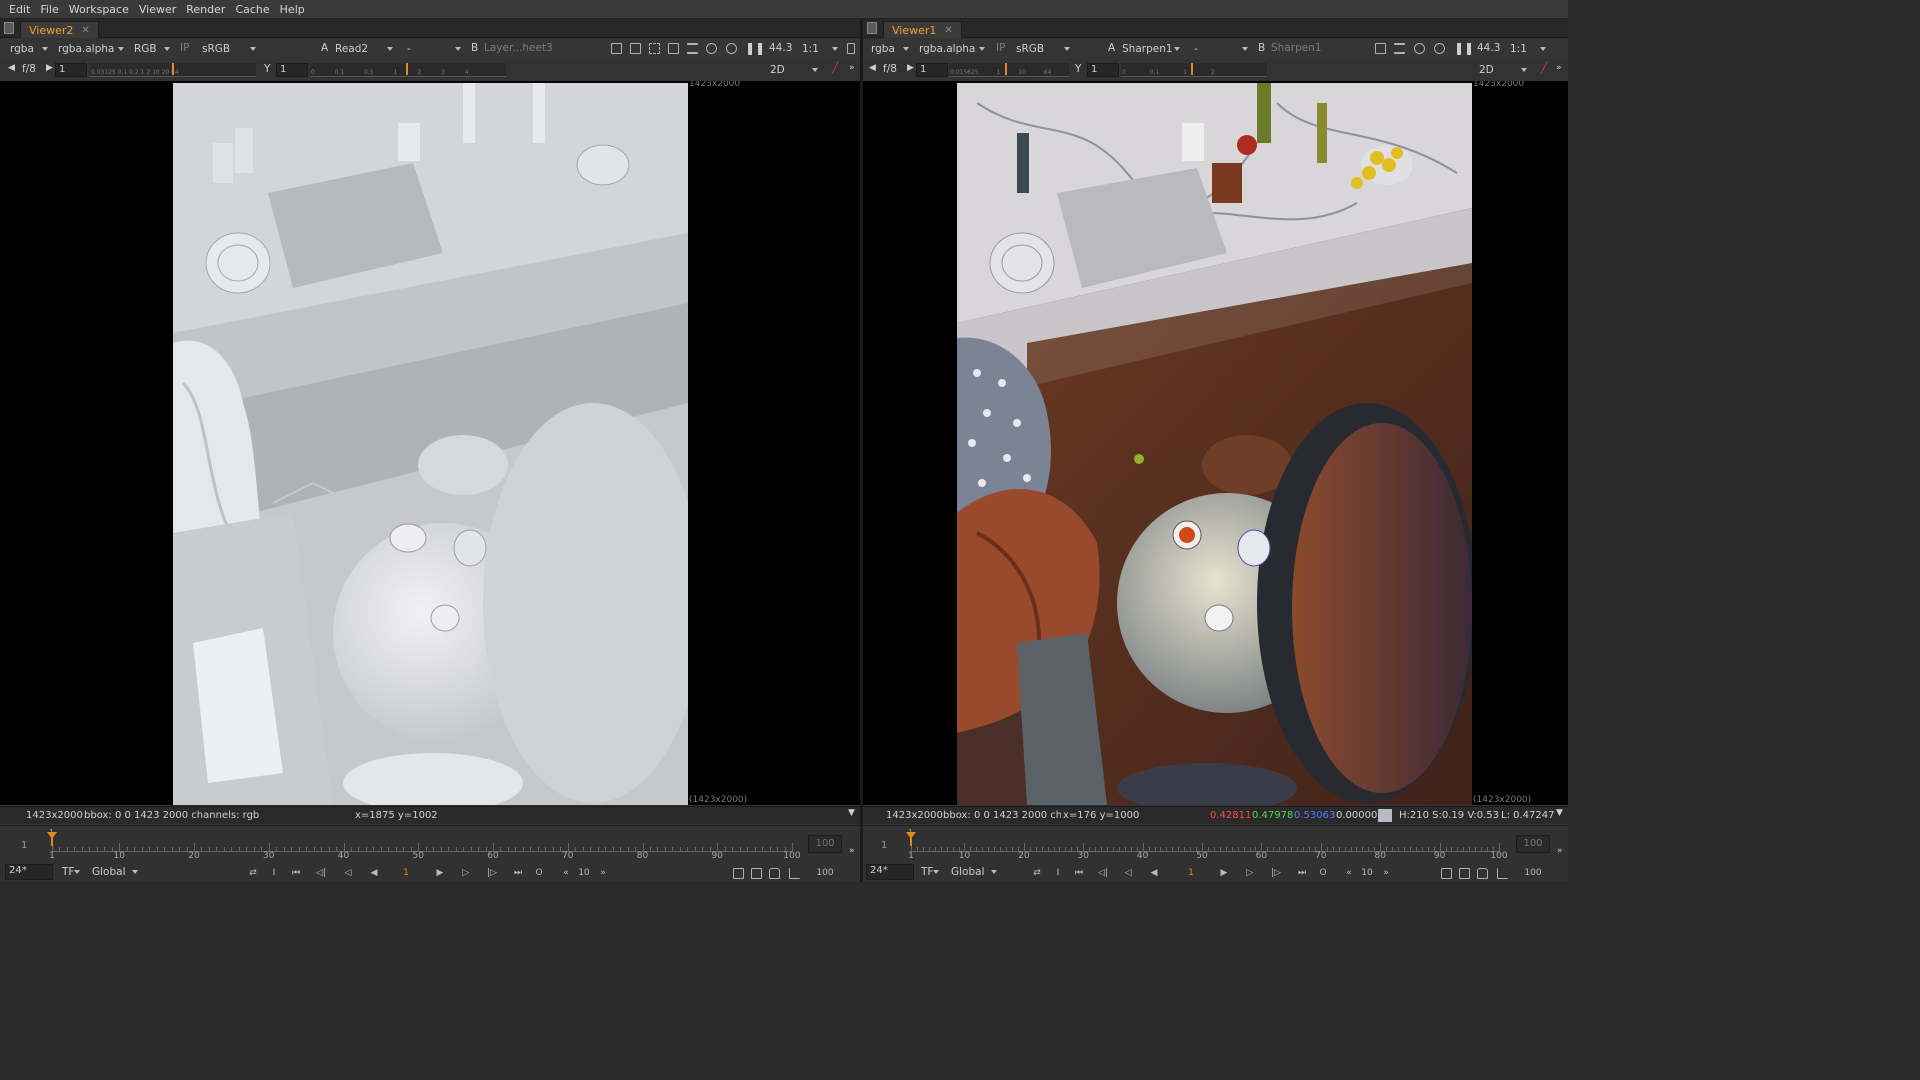  I want to click on gamma-slider-knob, so click(1192, 69).